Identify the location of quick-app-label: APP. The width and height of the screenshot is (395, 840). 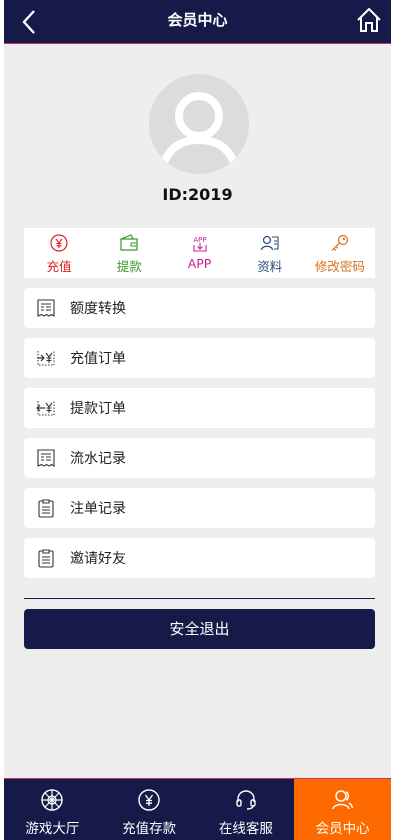
(199, 263).